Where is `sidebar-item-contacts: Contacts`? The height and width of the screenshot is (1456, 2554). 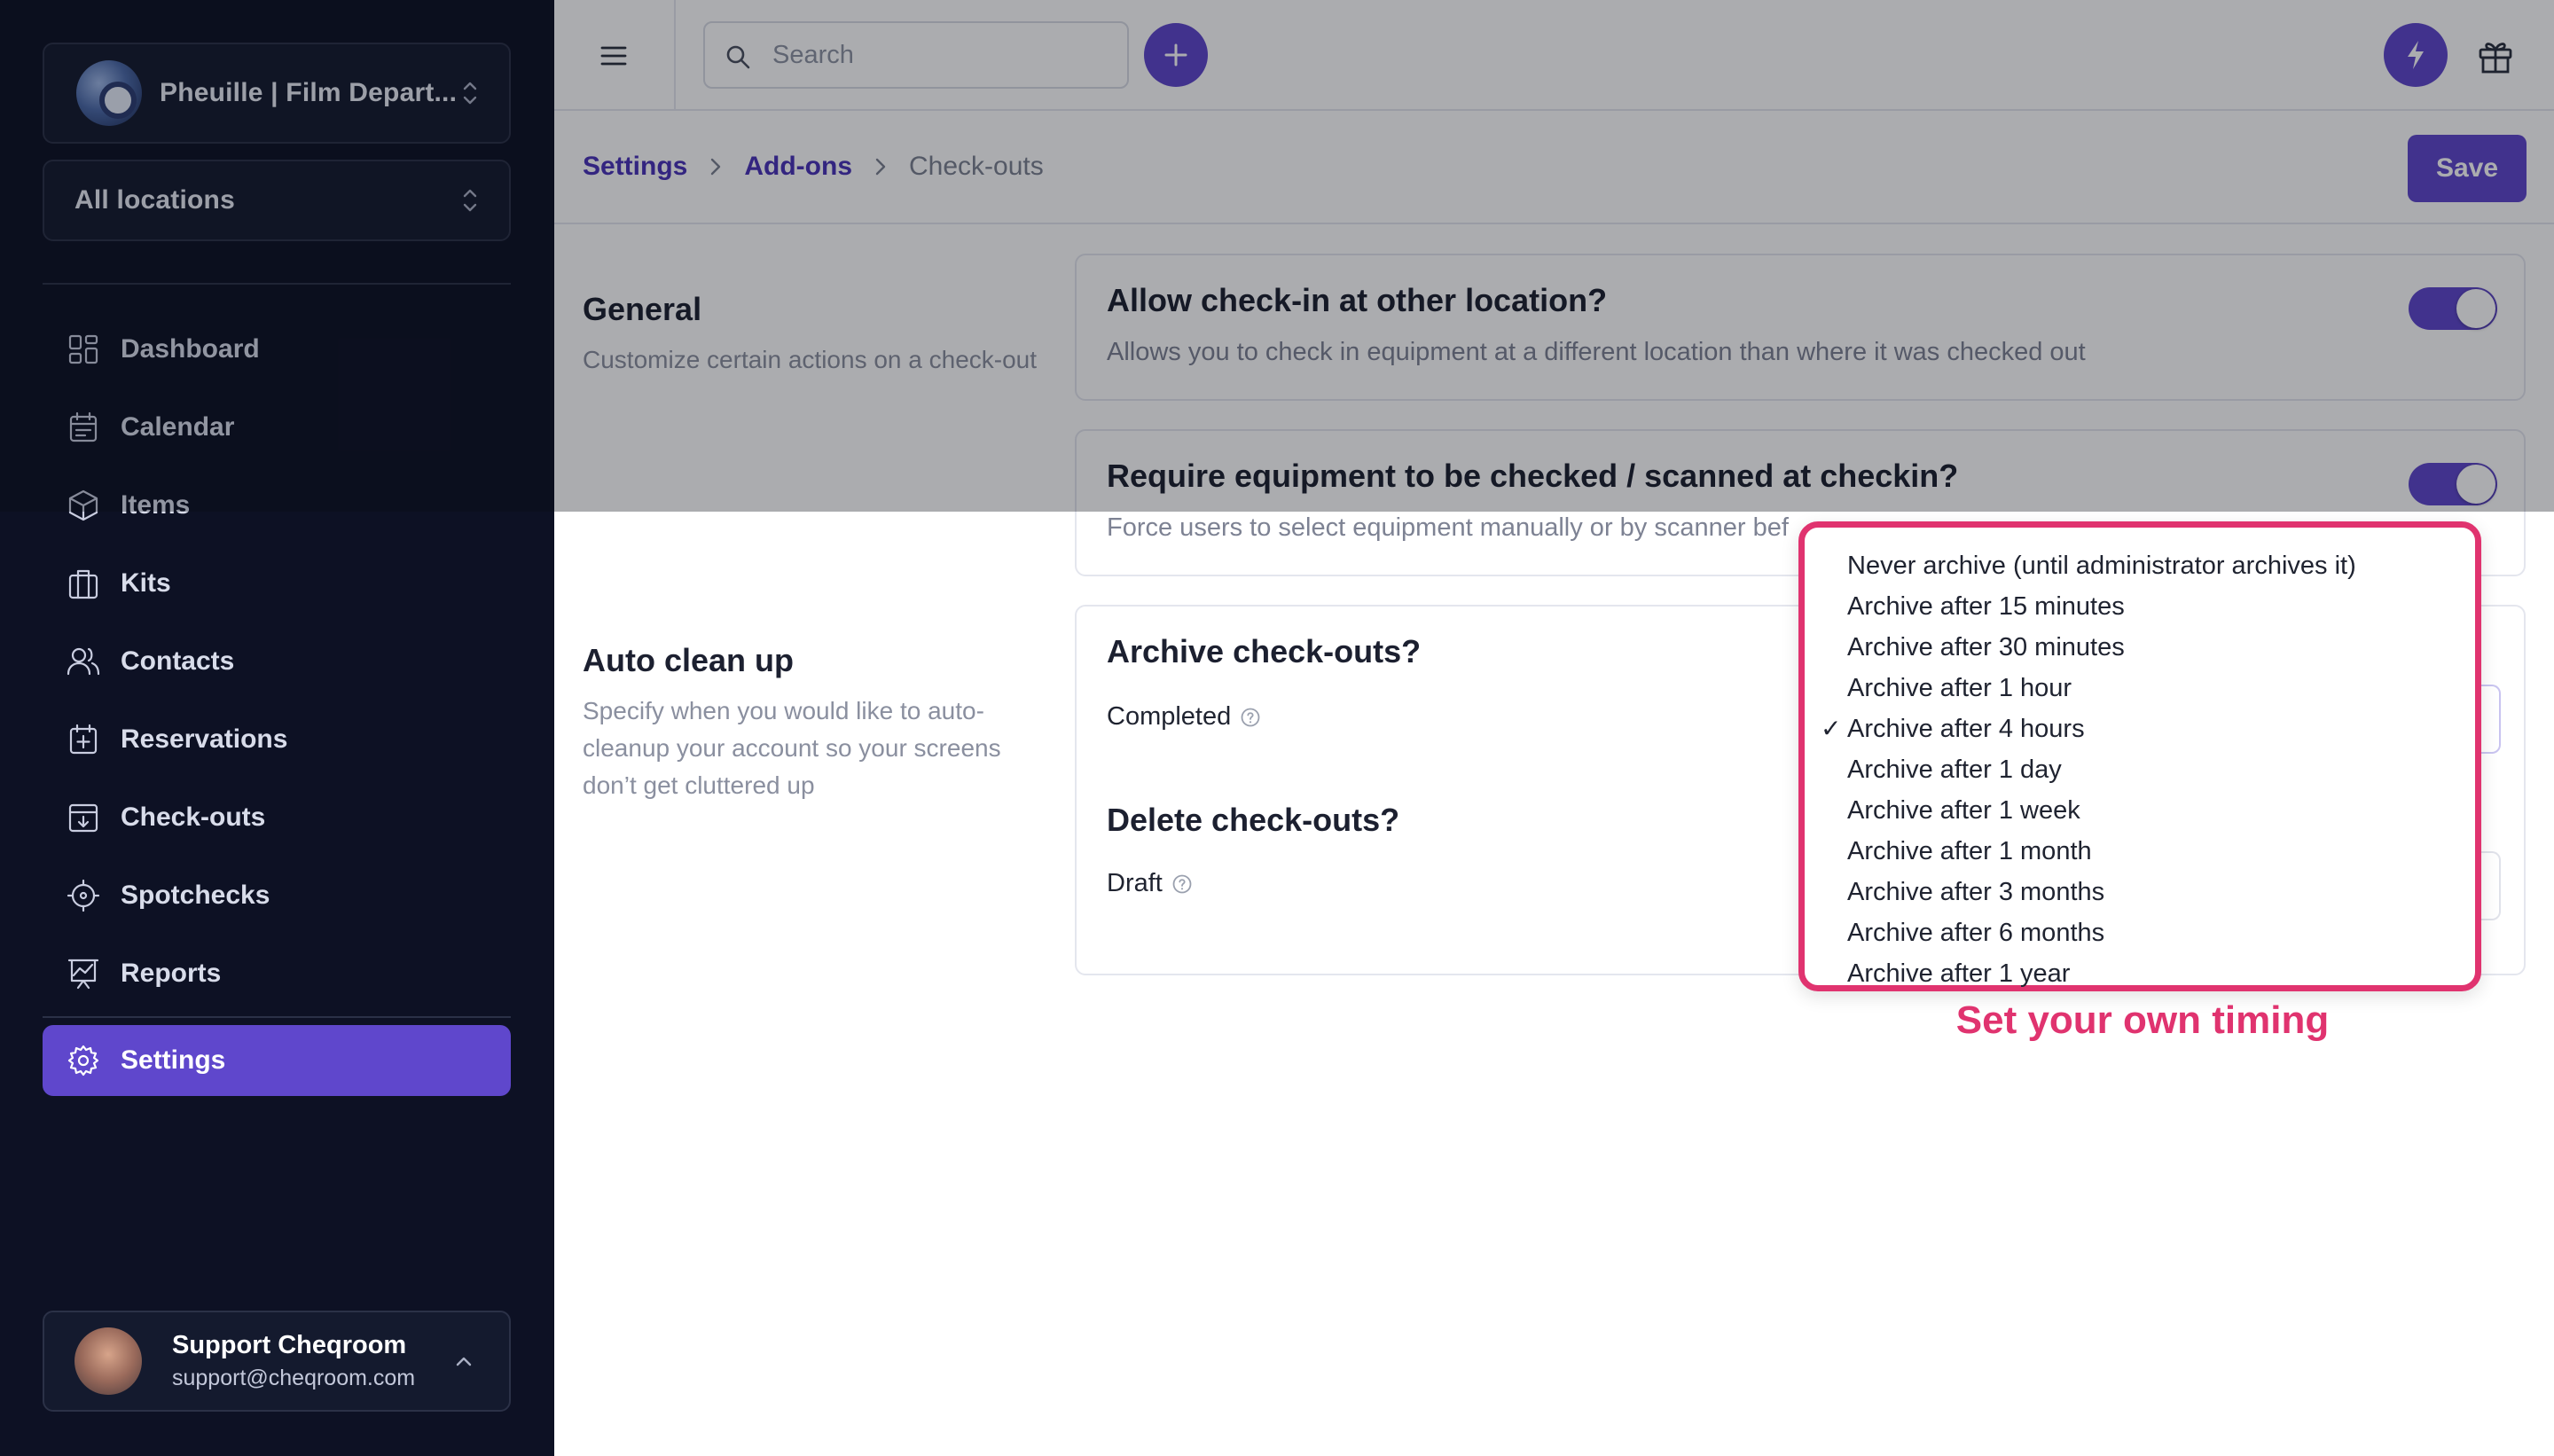 sidebar-item-contacts: Contacts is located at coordinates (277, 661).